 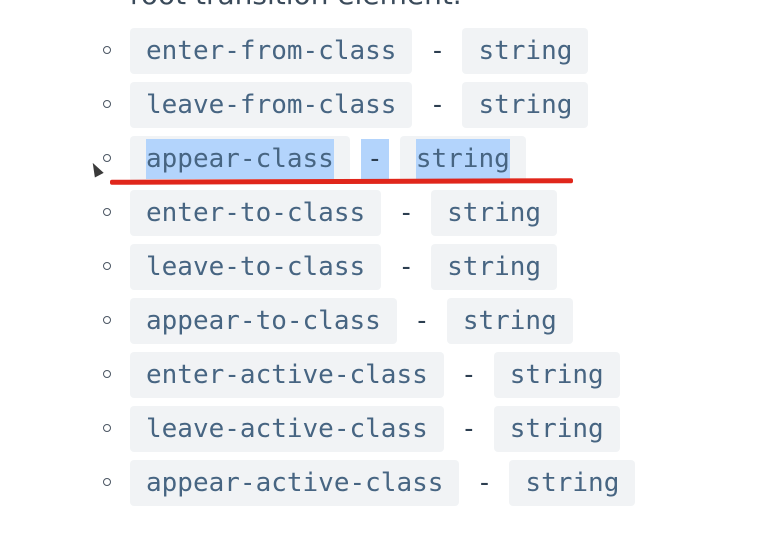 I want to click on list-item: leave-to-class - string, so click(x=391, y=271).